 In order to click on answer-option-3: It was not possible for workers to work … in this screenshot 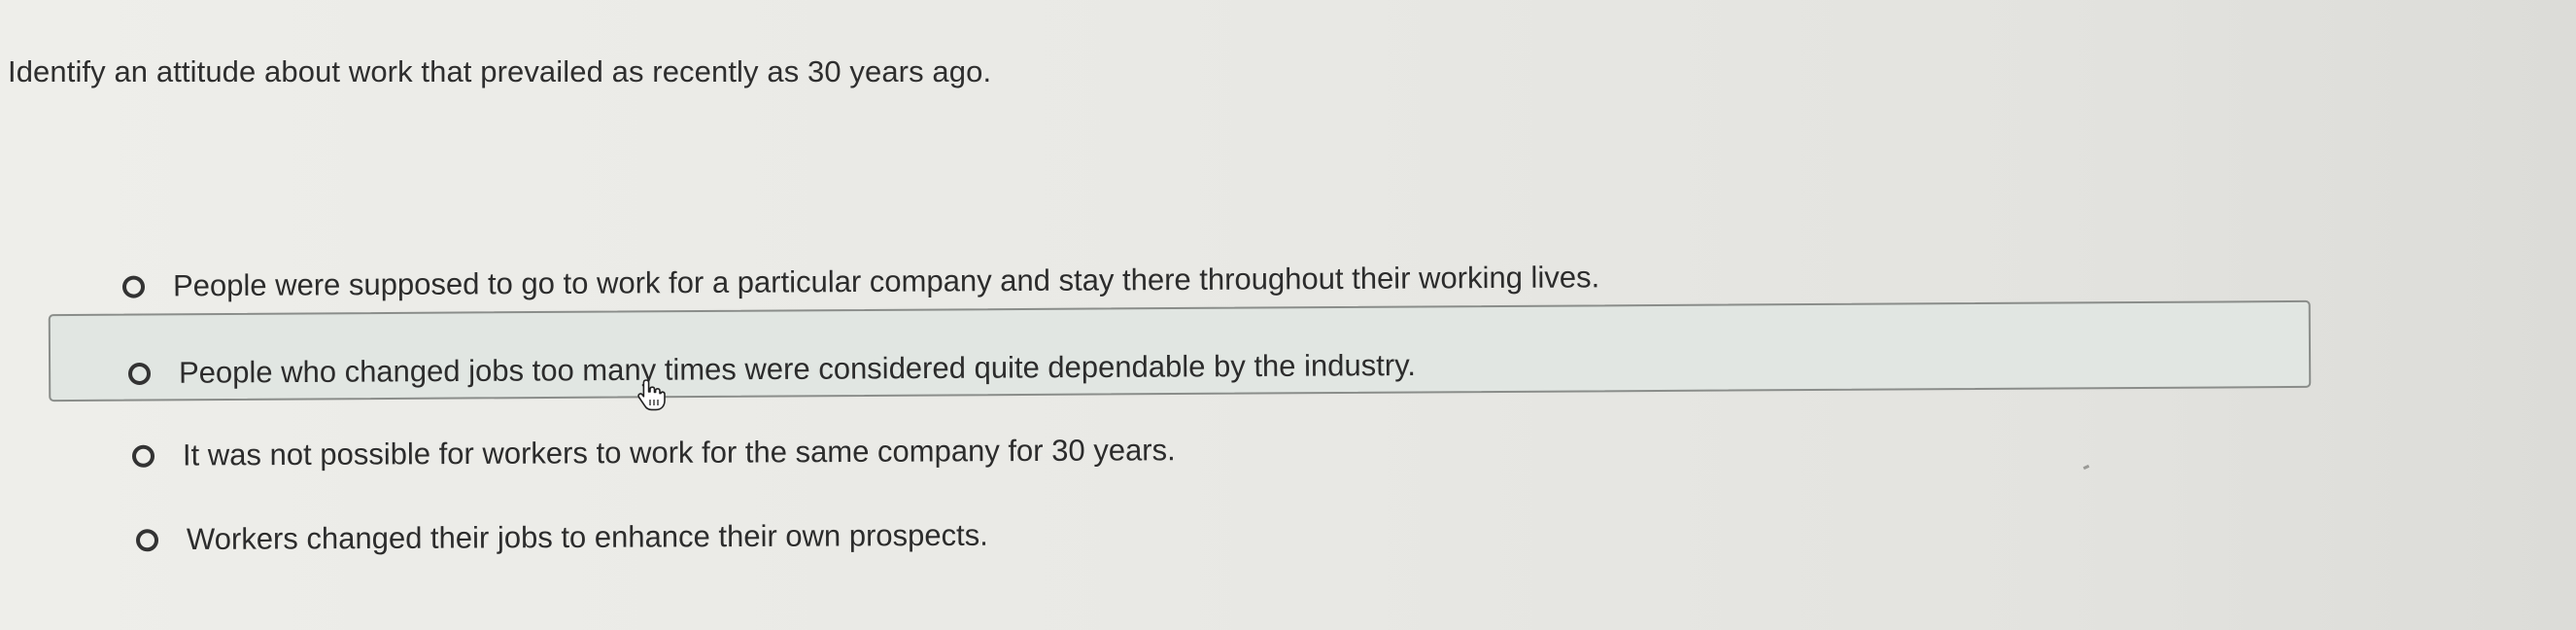, I will do `click(653, 453)`.